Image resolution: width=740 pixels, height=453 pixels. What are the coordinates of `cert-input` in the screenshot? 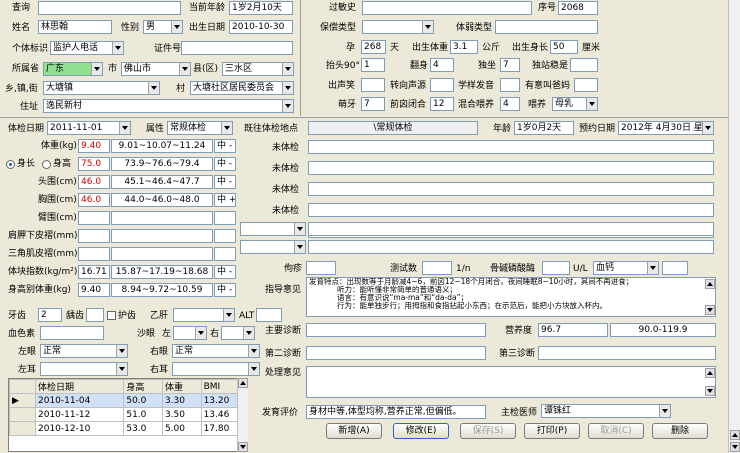 It's located at (237, 48).